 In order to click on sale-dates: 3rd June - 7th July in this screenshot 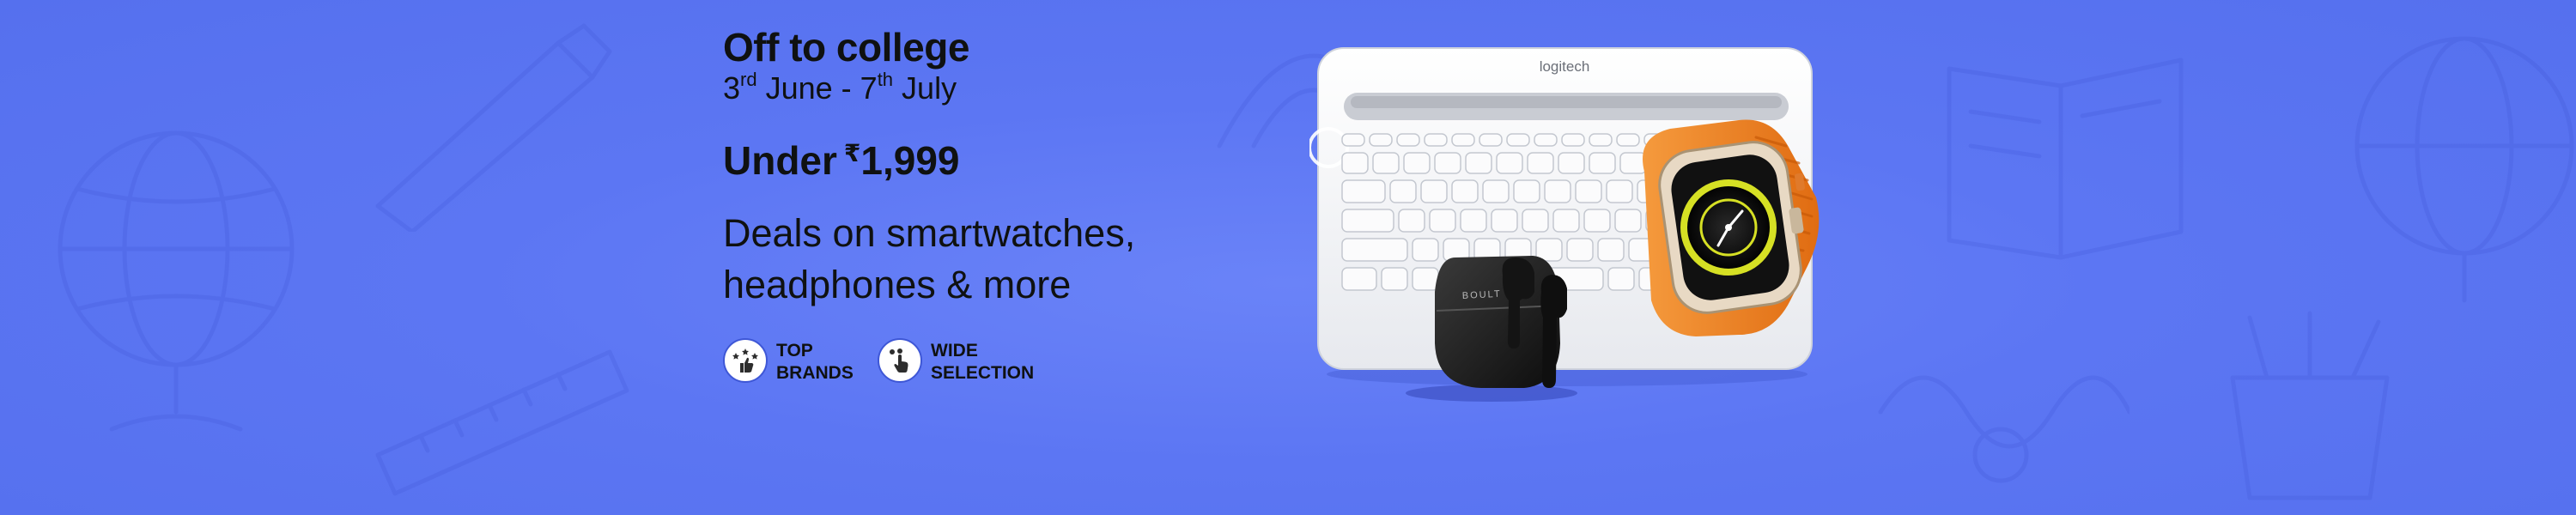, I will do `click(840, 87)`.